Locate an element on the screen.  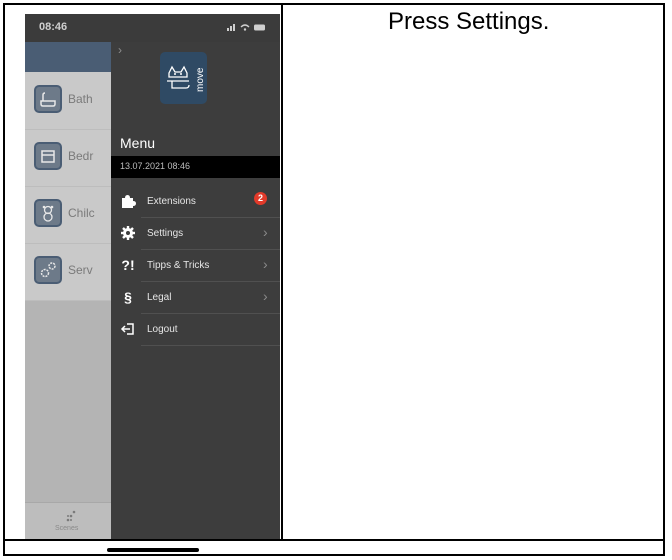
teddy-bear-icon is located at coordinates (48, 213).